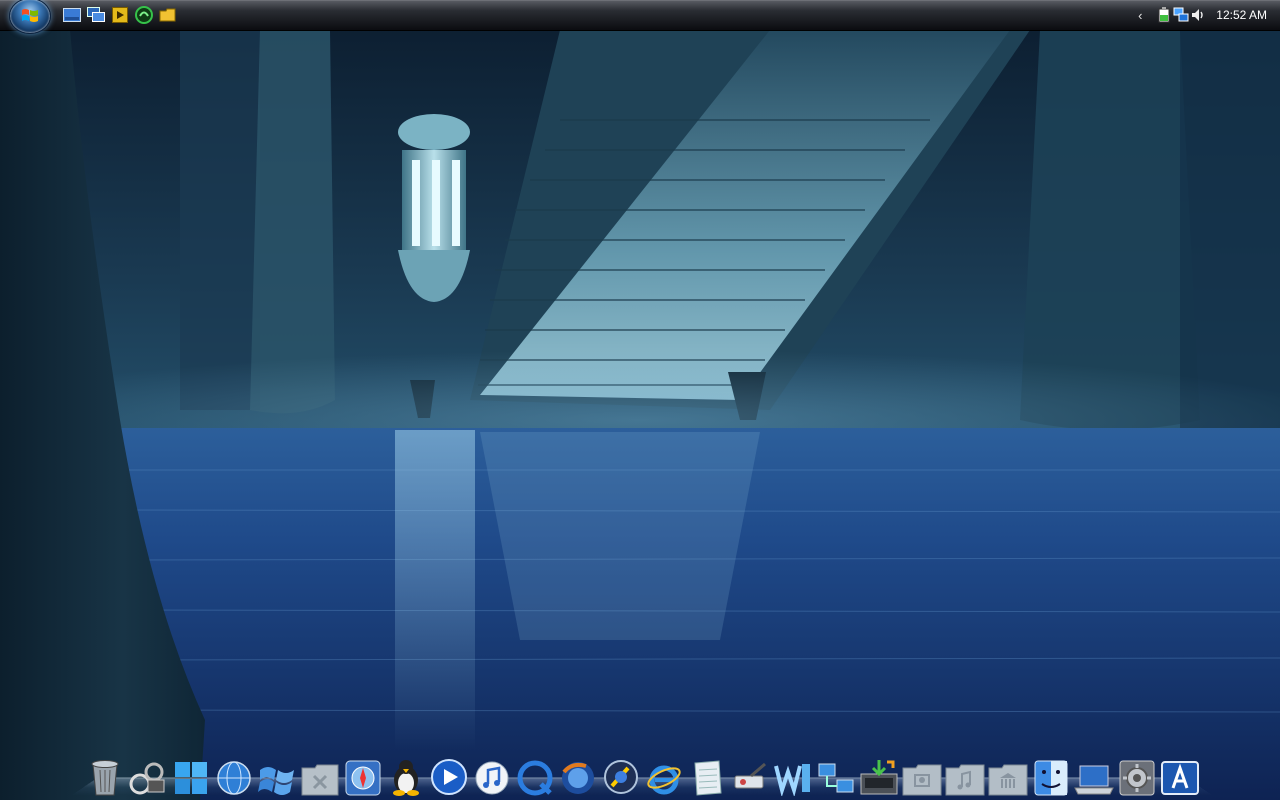  Describe the element at coordinates (793, 775) in the screenshot. I see `word-icon` at that location.